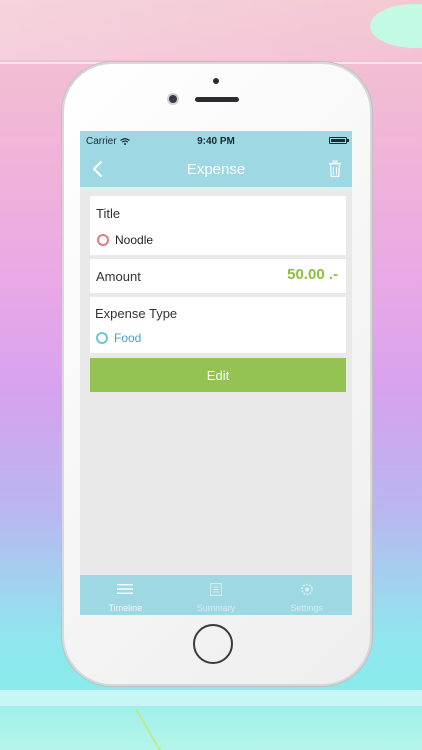 The width and height of the screenshot is (422, 750). I want to click on tab-settings: Settings, so click(306, 595).